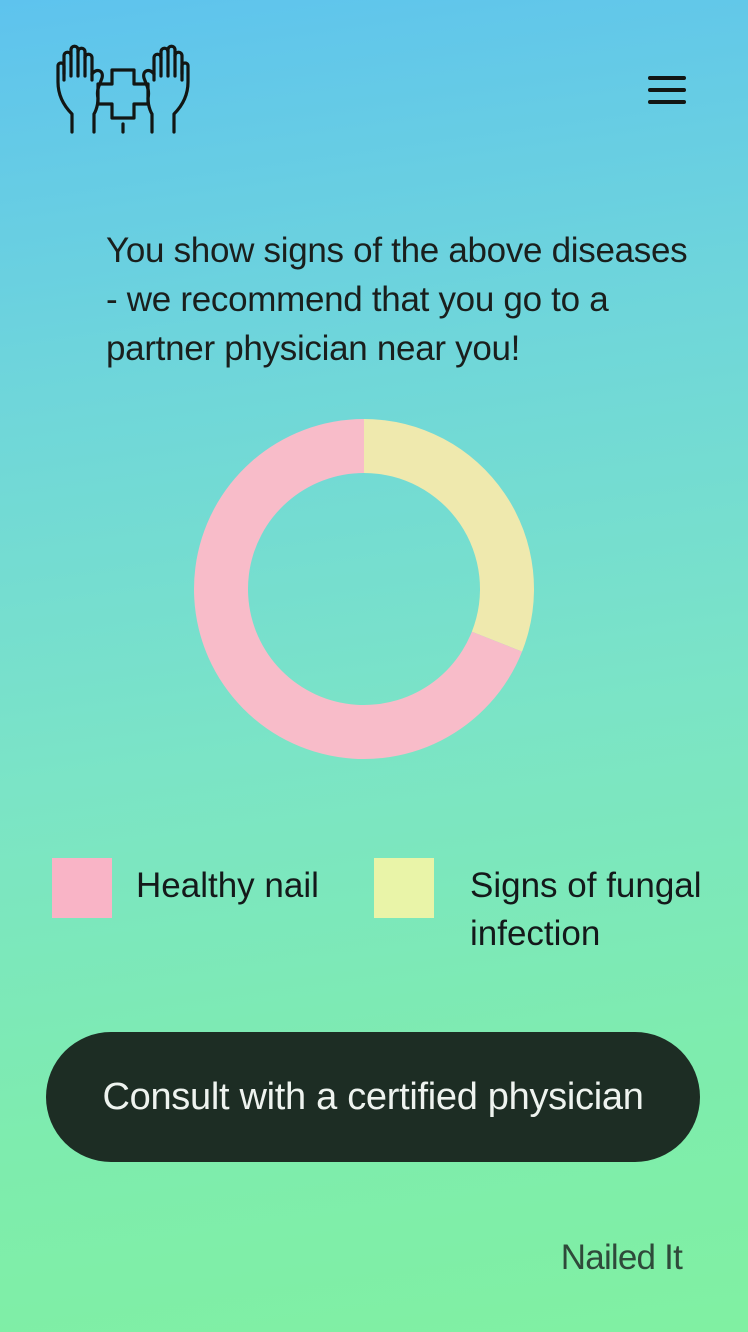 The height and width of the screenshot is (1332, 748). I want to click on legend-item-healthy-nail: Healthy nail, so click(202, 908).